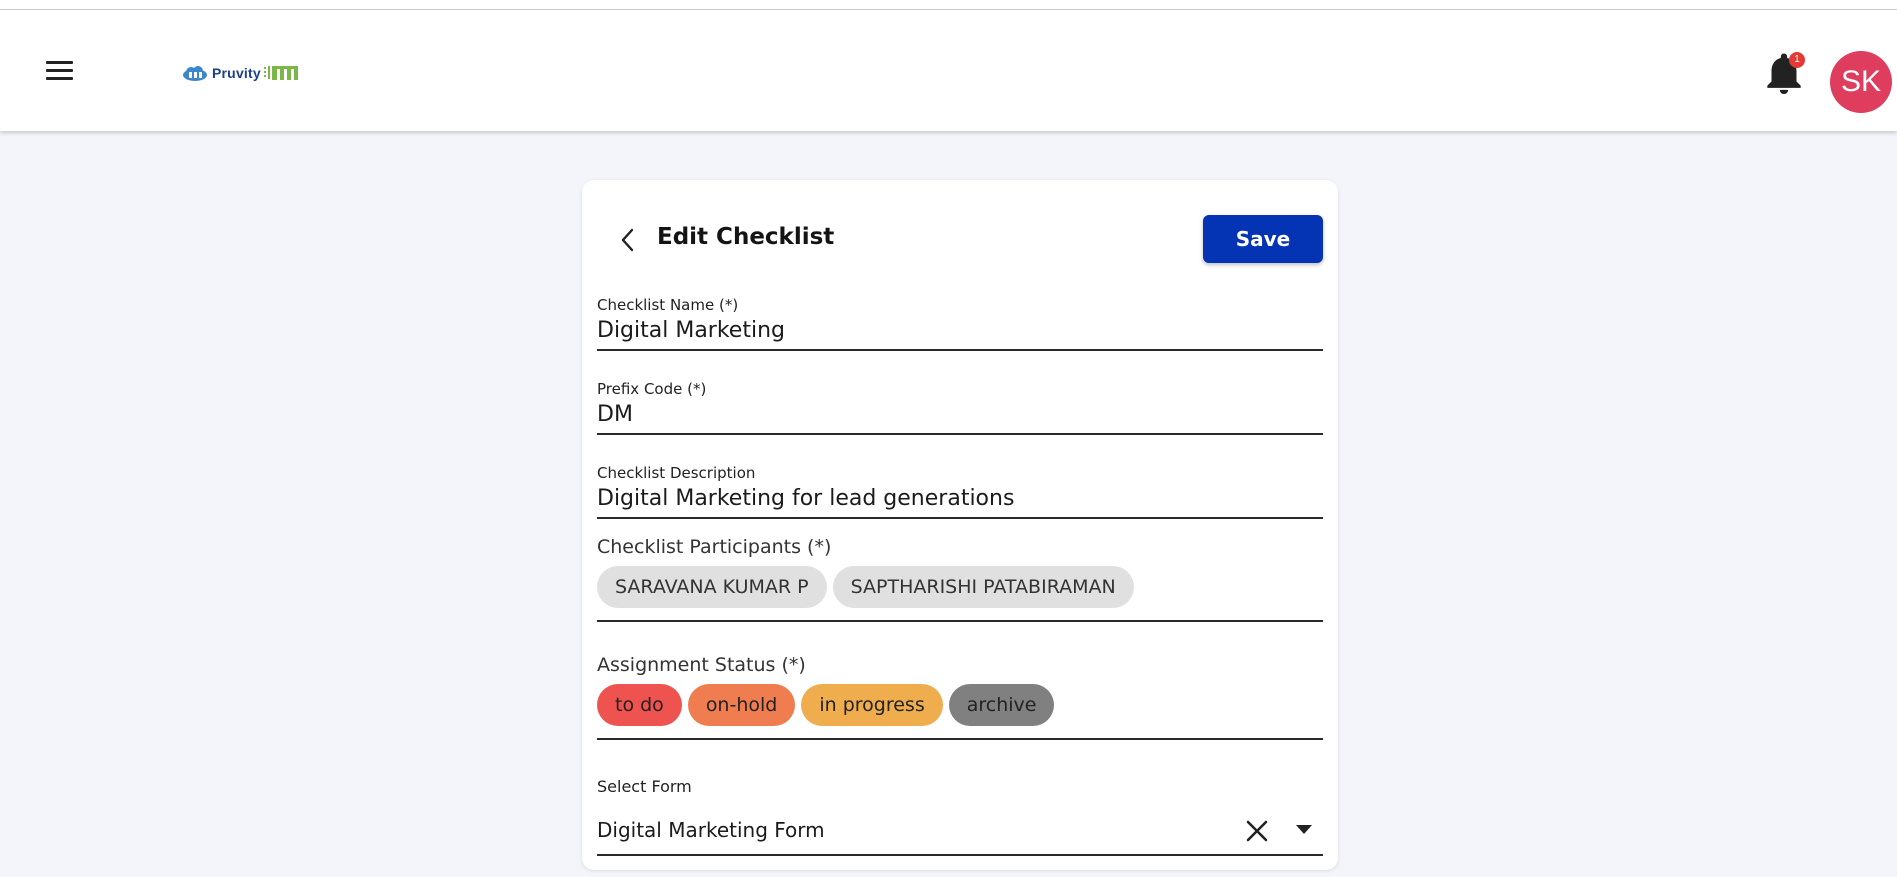 The height and width of the screenshot is (877, 1897). Describe the element at coordinates (714, 547) in the screenshot. I see `participants-label: Checklist Participants (*)` at that location.